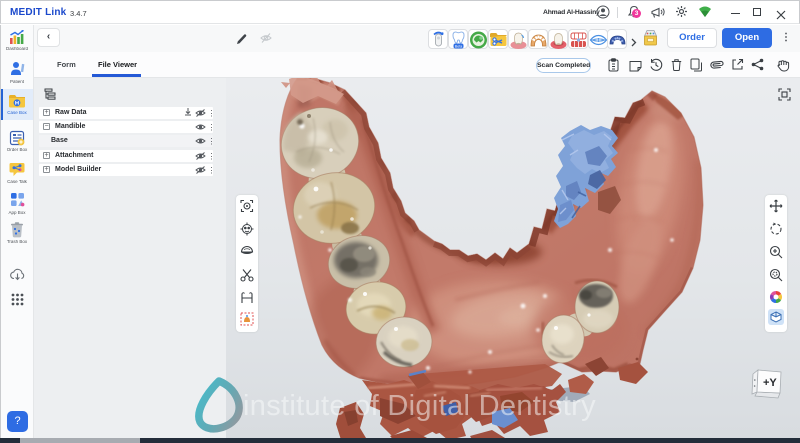 This screenshot has height=443, width=800. What do you see at coordinates (770, 383) in the screenshot?
I see `svg-text: +Y` at bounding box center [770, 383].